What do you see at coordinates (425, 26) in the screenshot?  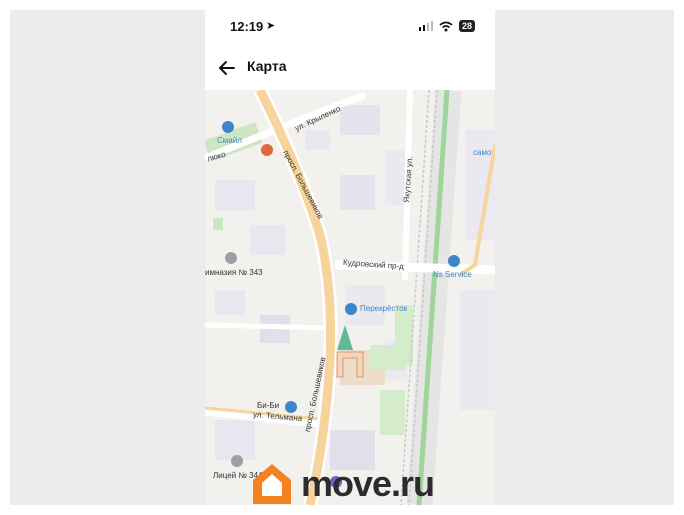 I see `cellular-signal-icon` at bounding box center [425, 26].